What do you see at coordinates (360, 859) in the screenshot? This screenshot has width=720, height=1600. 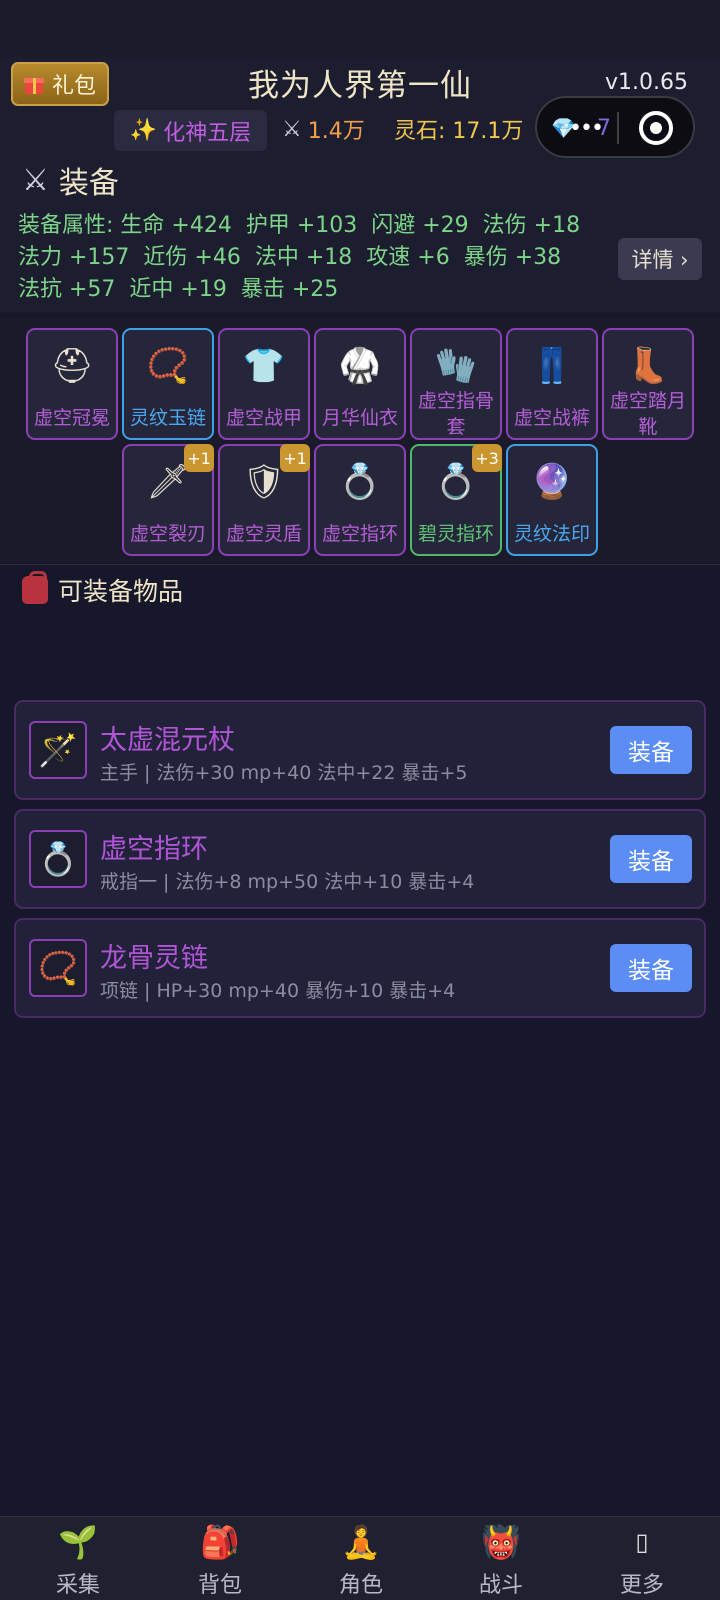 I see `list-item: 💍 虚空指环 戒指一 | 法伤+8 mp+50 法中+10 暴击+4 装备` at bounding box center [360, 859].